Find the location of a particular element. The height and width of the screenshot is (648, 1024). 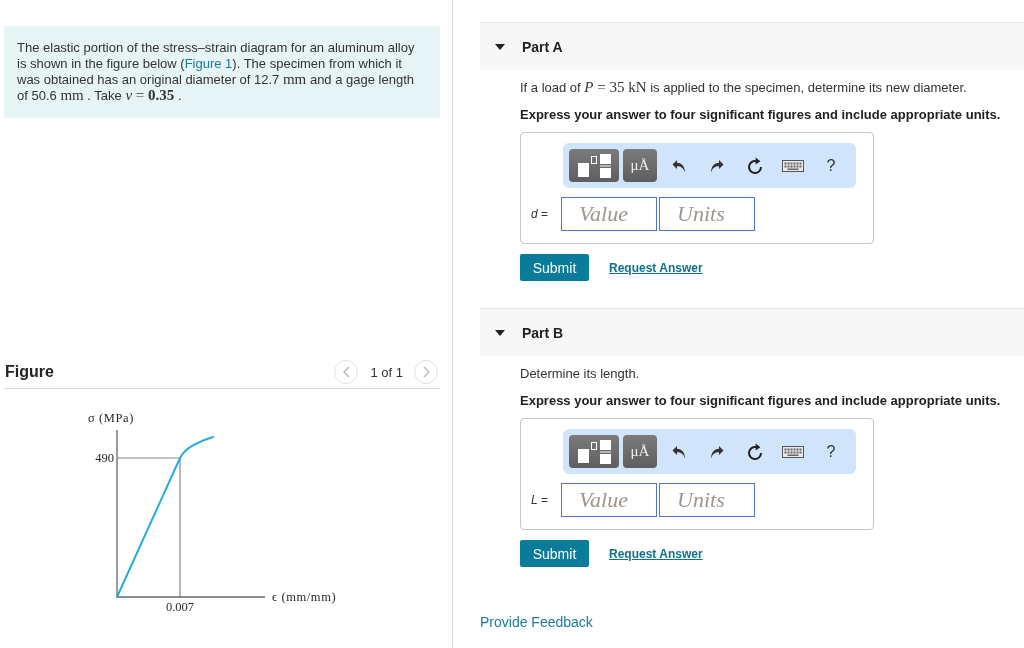

variable-label: L = is located at coordinates (540, 500).